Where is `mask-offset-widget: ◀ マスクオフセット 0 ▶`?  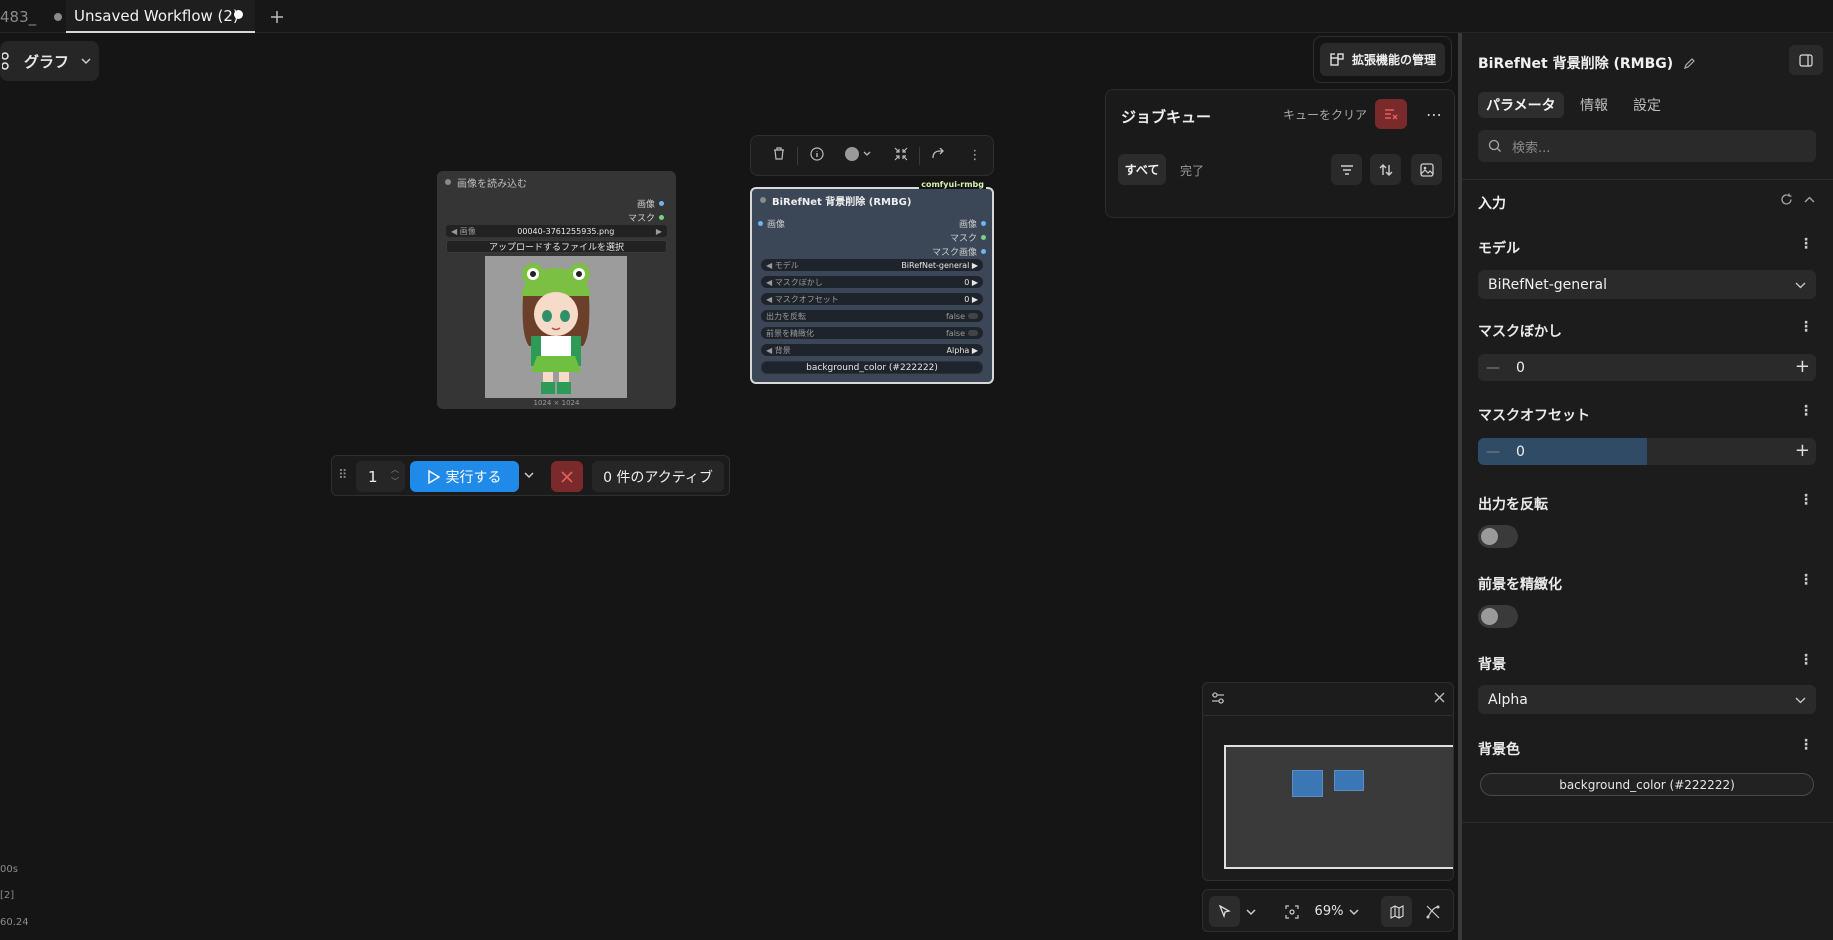
mask-offset-widget: ◀ マスクオフセット 0 ▶ is located at coordinates (872, 299).